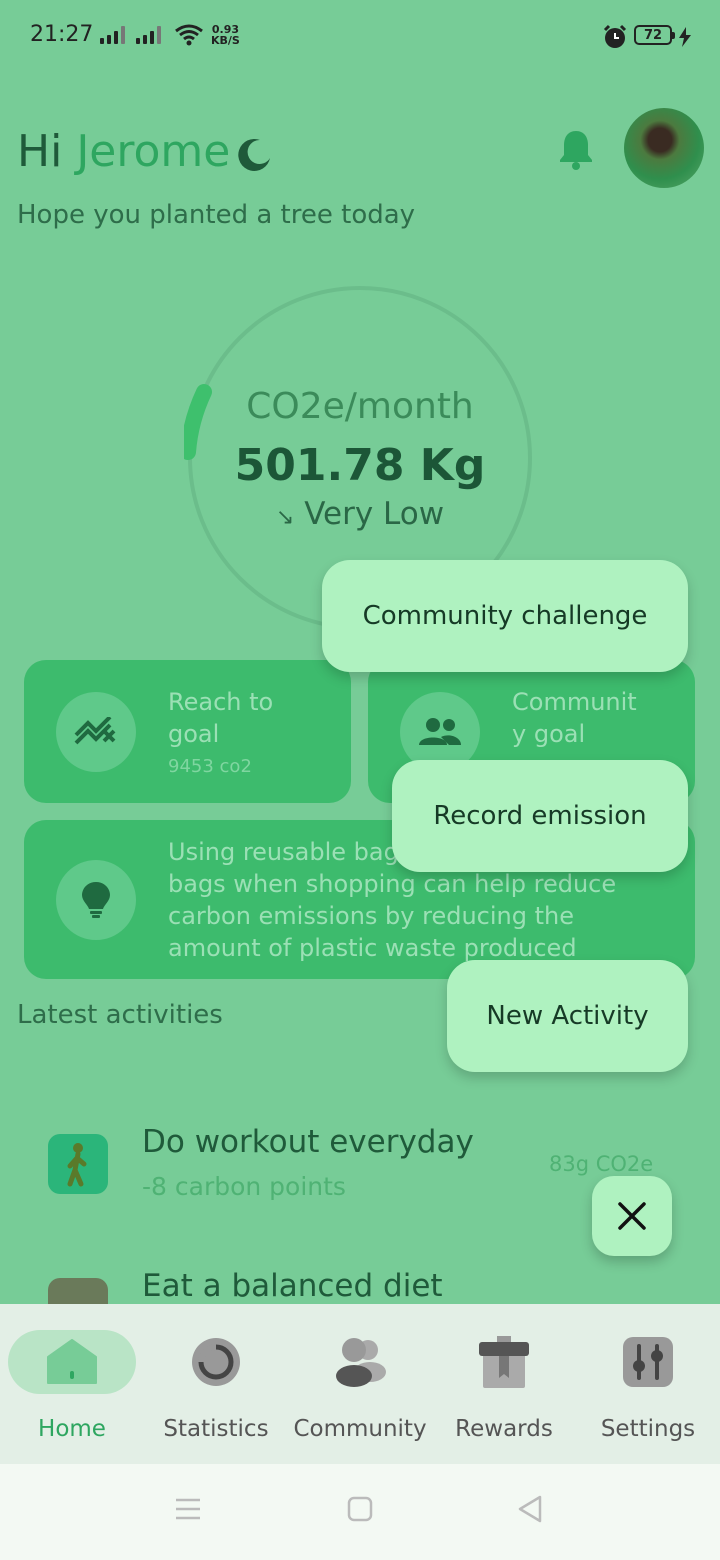 This screenshot has height=1560, width=720. I want to click on wifi-icon, so click(189, 35).